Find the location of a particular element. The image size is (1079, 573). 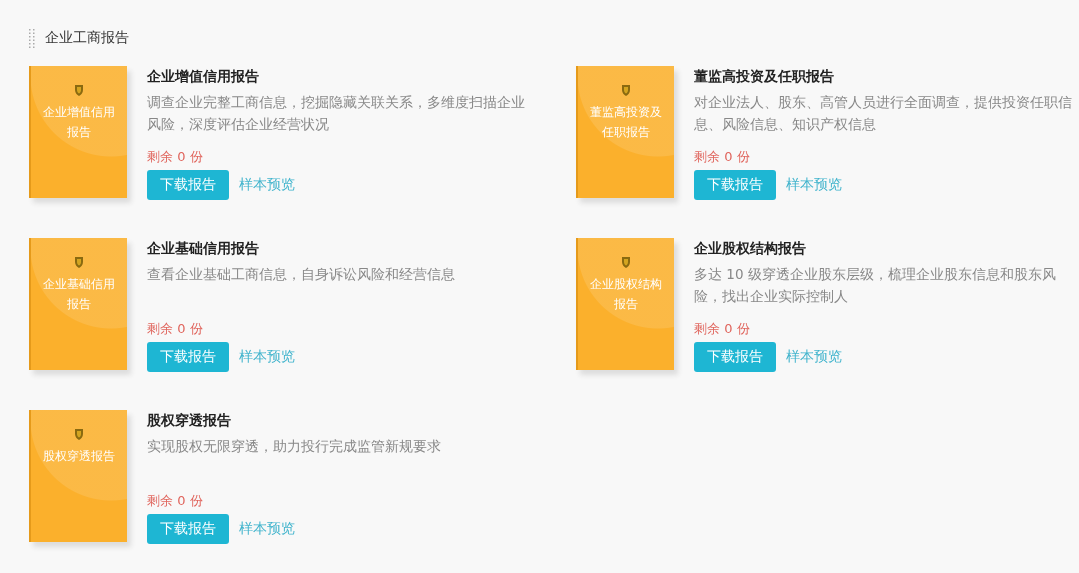

report-description: 查看企业基础工商信息，自身诉讼风险和经营信息 is located at coordinates (301, 274).